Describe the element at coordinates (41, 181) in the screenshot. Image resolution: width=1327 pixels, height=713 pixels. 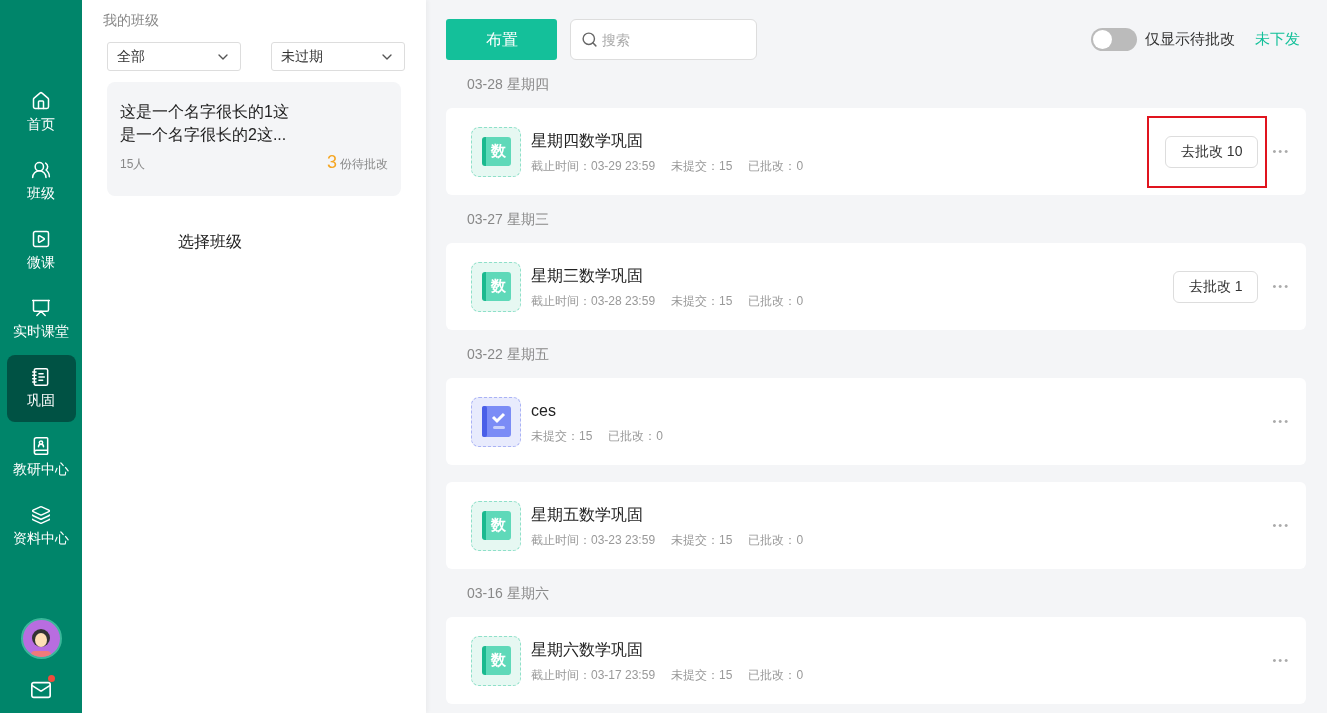
I see `nav-item: 班级` at that location.